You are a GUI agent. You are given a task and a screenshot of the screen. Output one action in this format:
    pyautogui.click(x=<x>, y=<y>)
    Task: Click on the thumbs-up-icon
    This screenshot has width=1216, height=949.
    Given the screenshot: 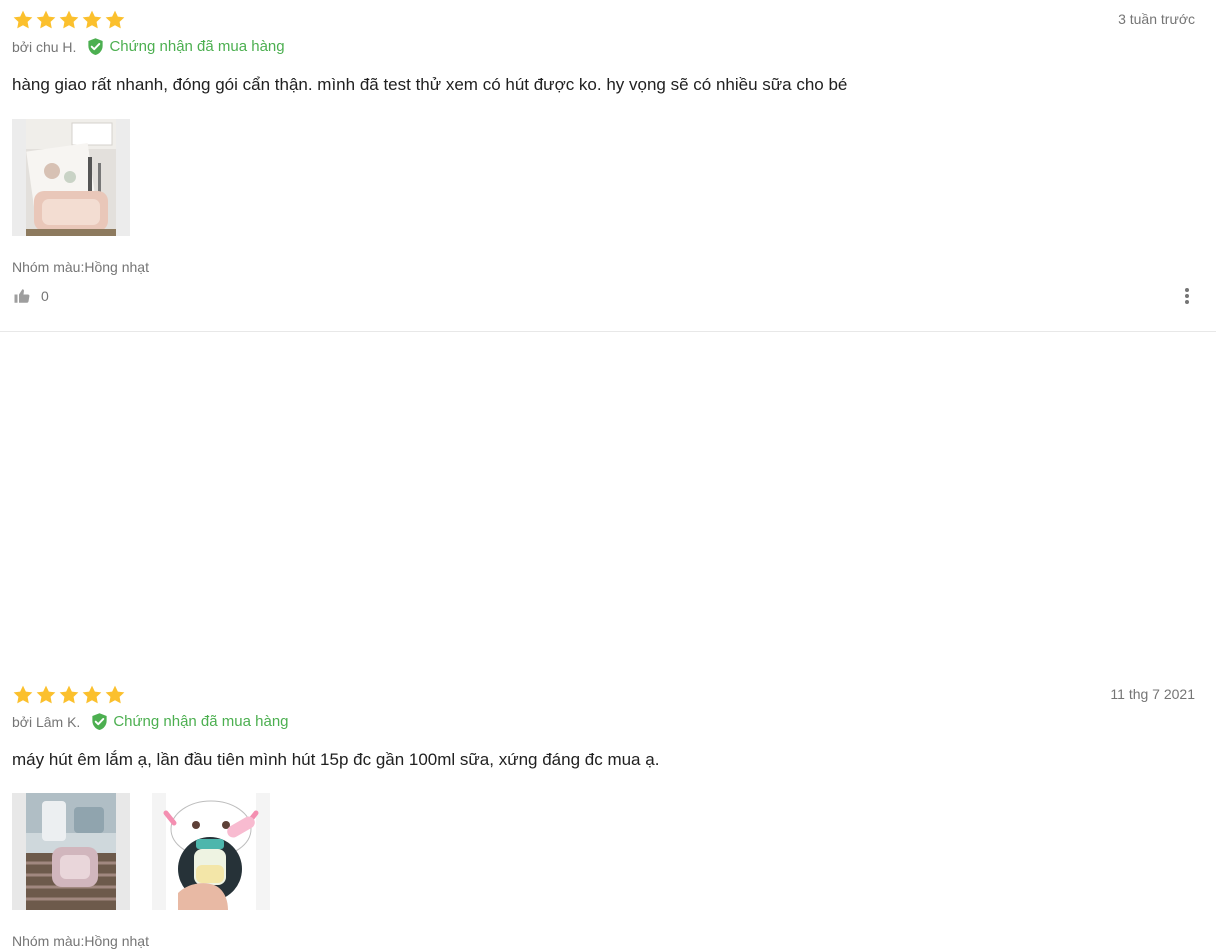 What is the action you would take?
    pyautogui.click(x=22, y=296)
    